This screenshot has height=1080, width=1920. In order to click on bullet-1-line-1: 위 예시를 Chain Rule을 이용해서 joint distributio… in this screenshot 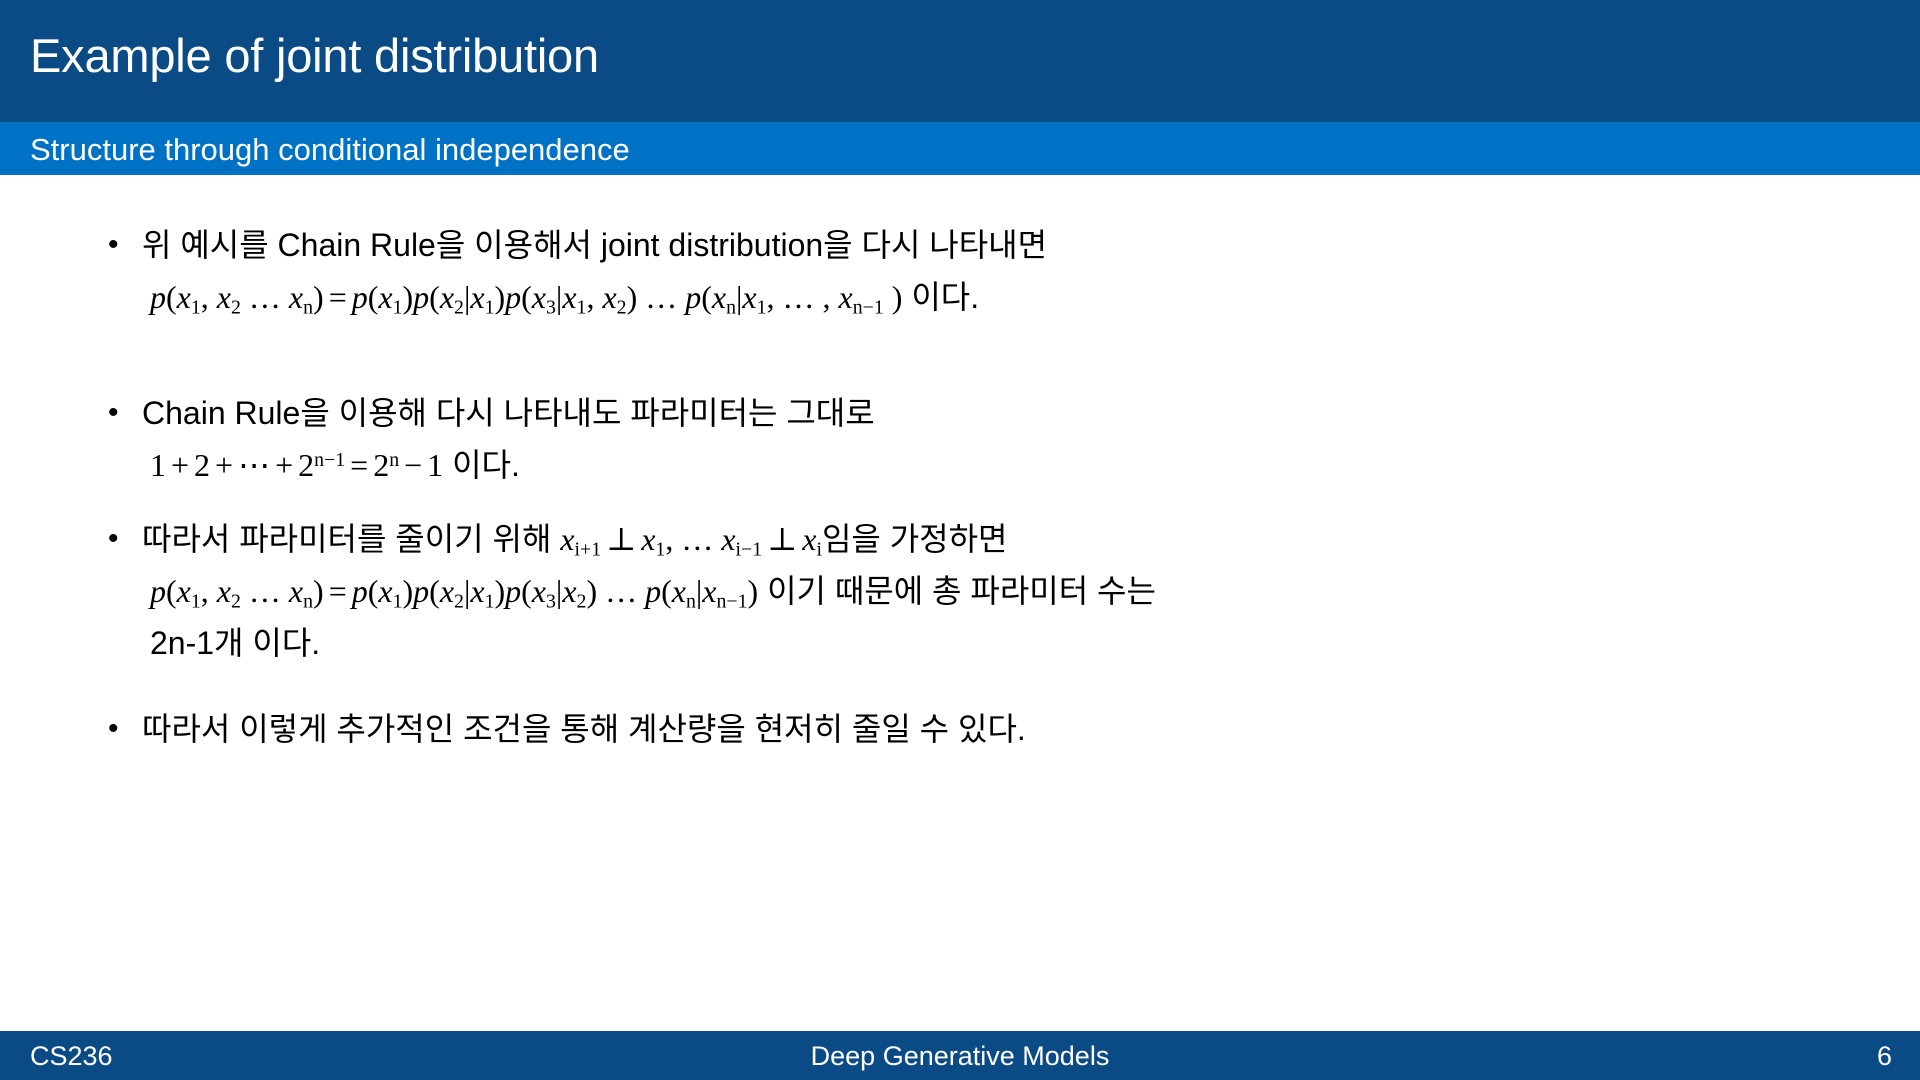, I will do `click(595, 245)`.